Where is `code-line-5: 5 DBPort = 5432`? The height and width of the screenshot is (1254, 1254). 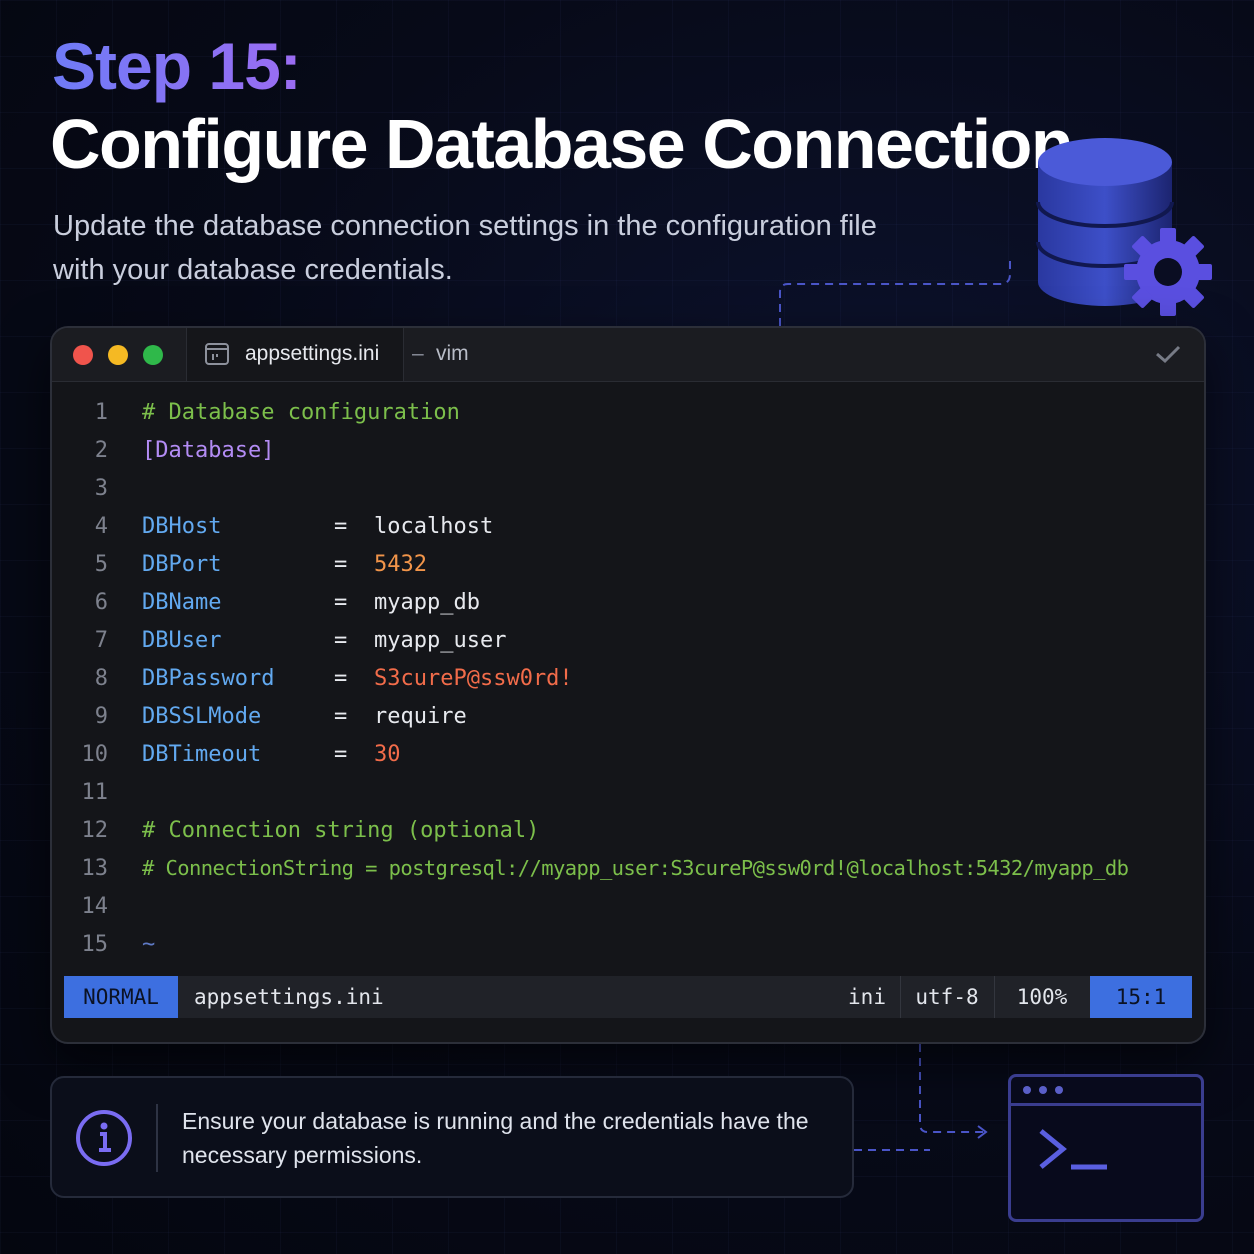
code-line-5: 5 DBPort = 5432 is located at coordinates (628, 571).